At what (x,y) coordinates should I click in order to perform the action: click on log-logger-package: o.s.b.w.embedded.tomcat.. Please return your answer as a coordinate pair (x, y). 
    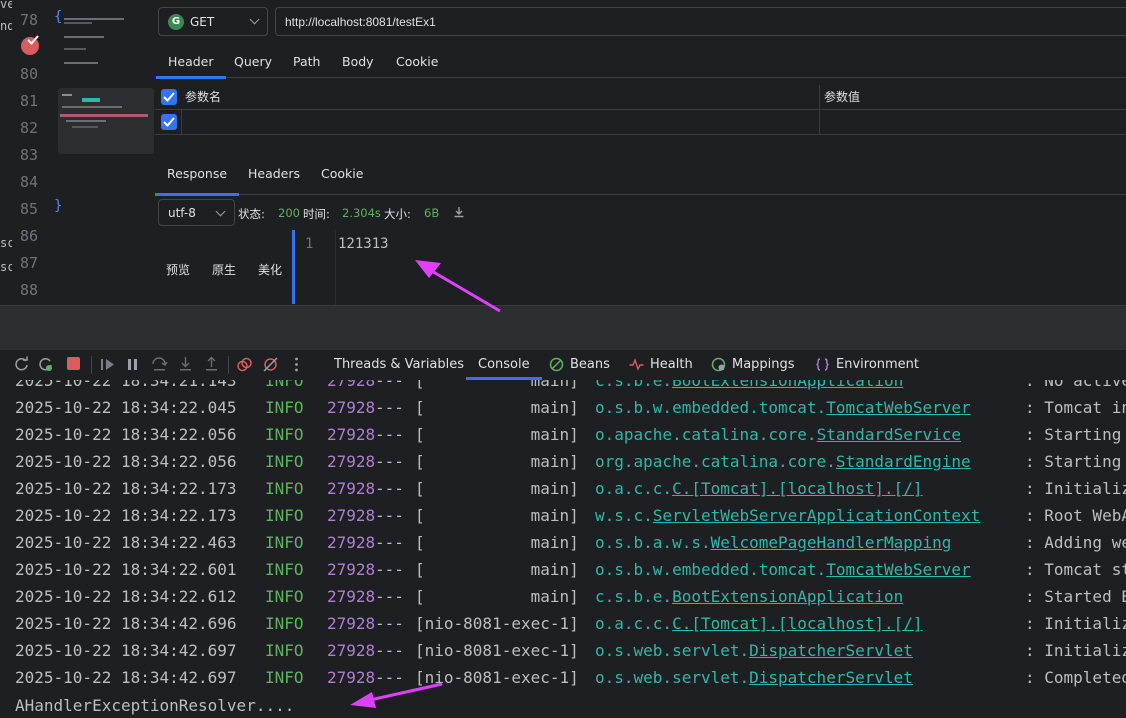
    Looking at the image, I should click on (711, 569).